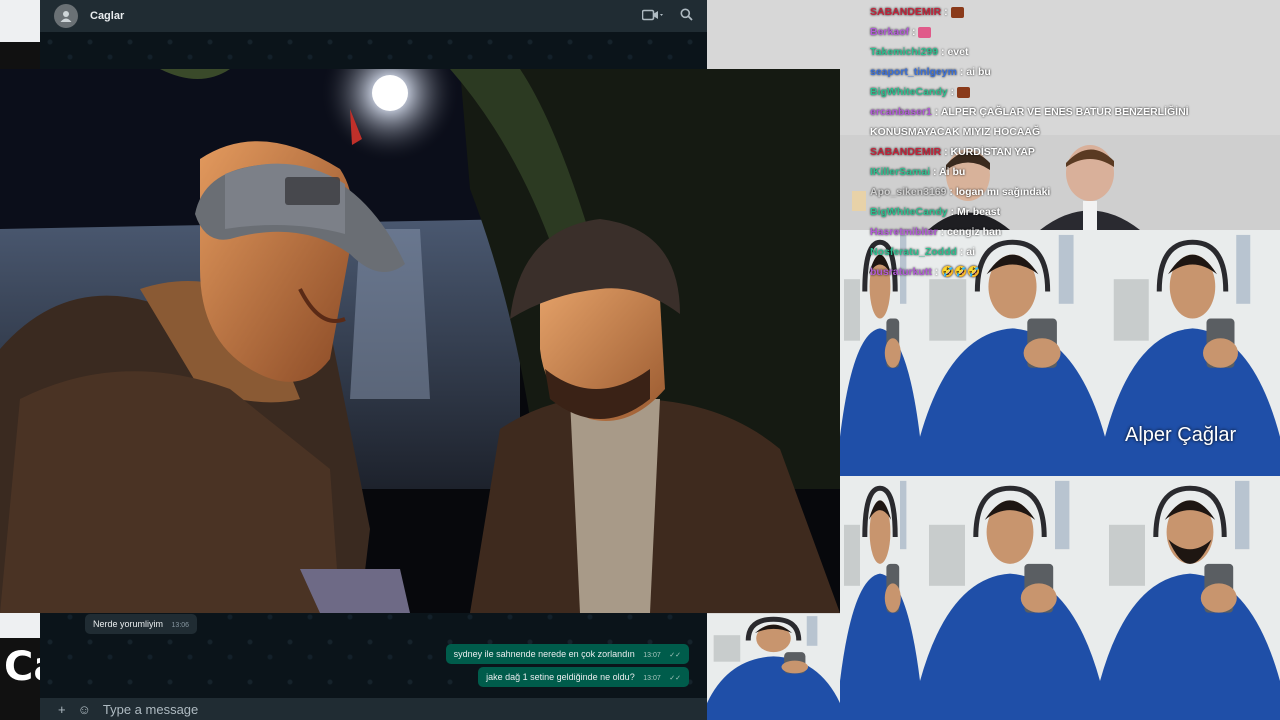 The height and width of the screenshot is (720, 1280). What do you see at coordinates (1181, 435) in the screenshot?
I see `meme-caption: Alper Çağlar` at bounding box center [1181, 435].